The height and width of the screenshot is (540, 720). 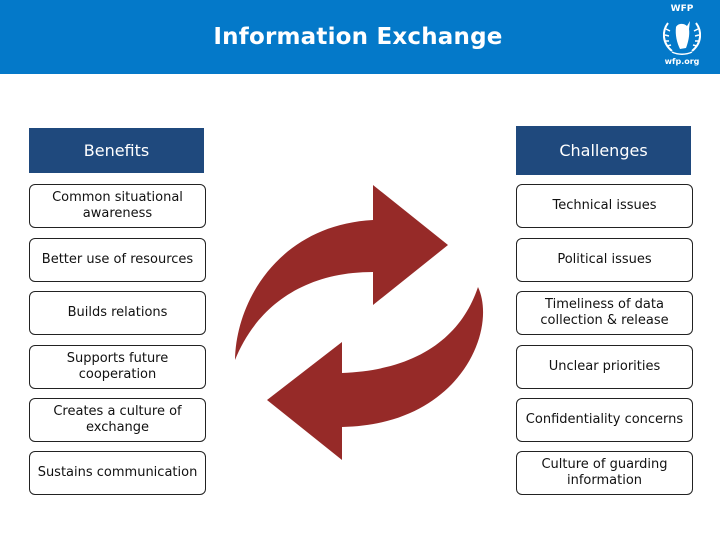 I want to click on header-banner: Information Exchange WFP wfp.org, so click(x=360, y=37).